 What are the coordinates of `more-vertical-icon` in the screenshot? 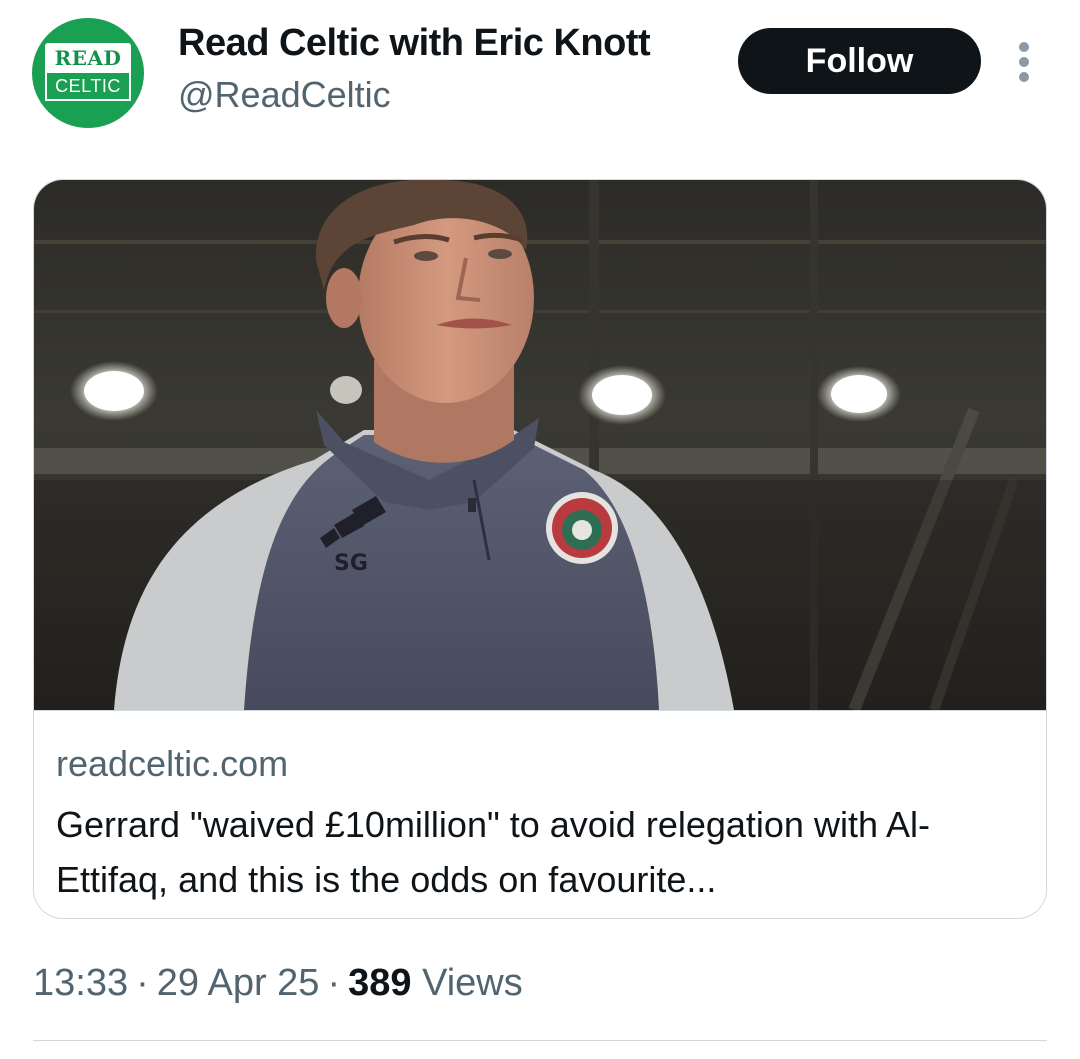 It's located at (1024, 62).